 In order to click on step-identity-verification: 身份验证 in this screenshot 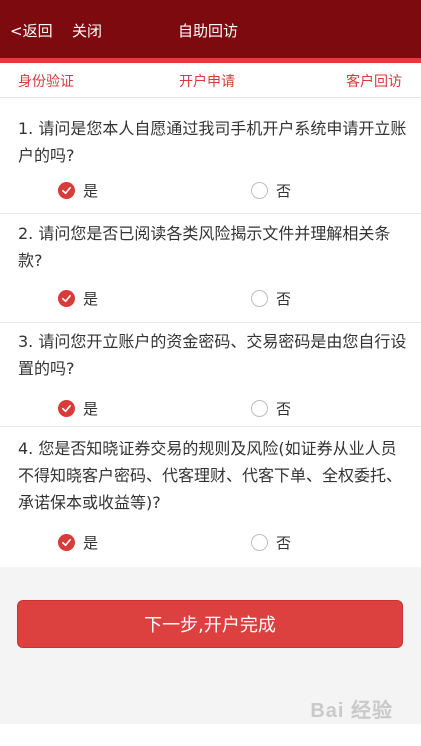, I will do `click(46, 82)`.